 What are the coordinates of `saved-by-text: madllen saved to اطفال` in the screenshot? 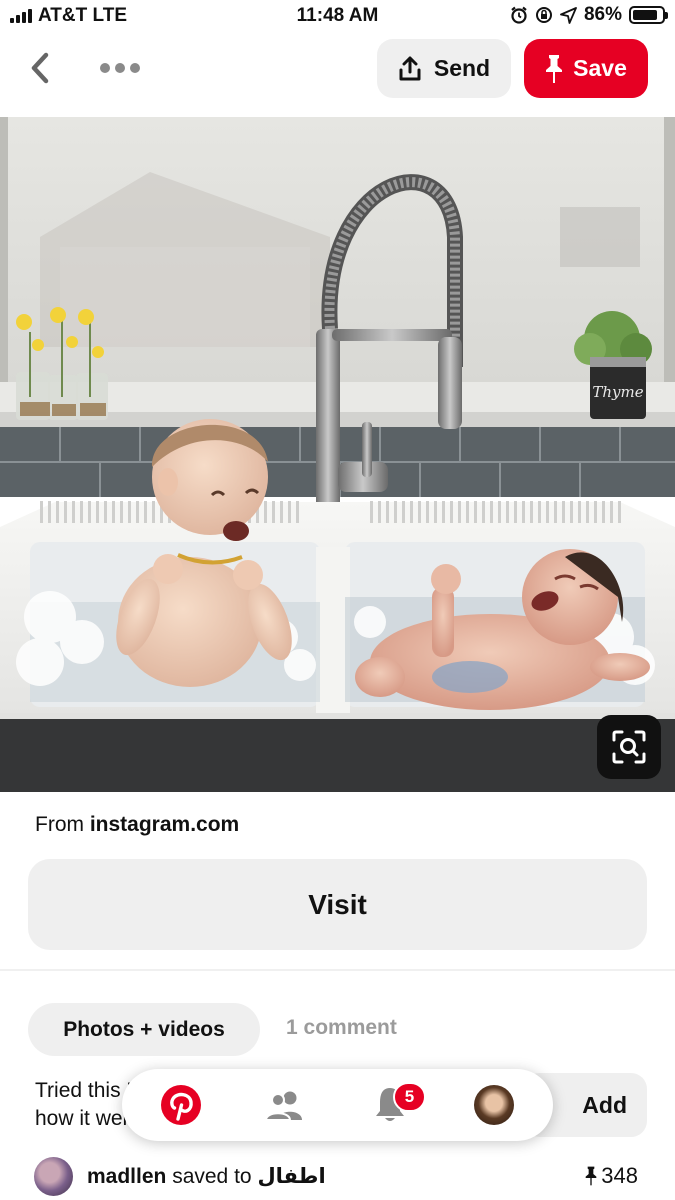 It's located at (206, 1176).